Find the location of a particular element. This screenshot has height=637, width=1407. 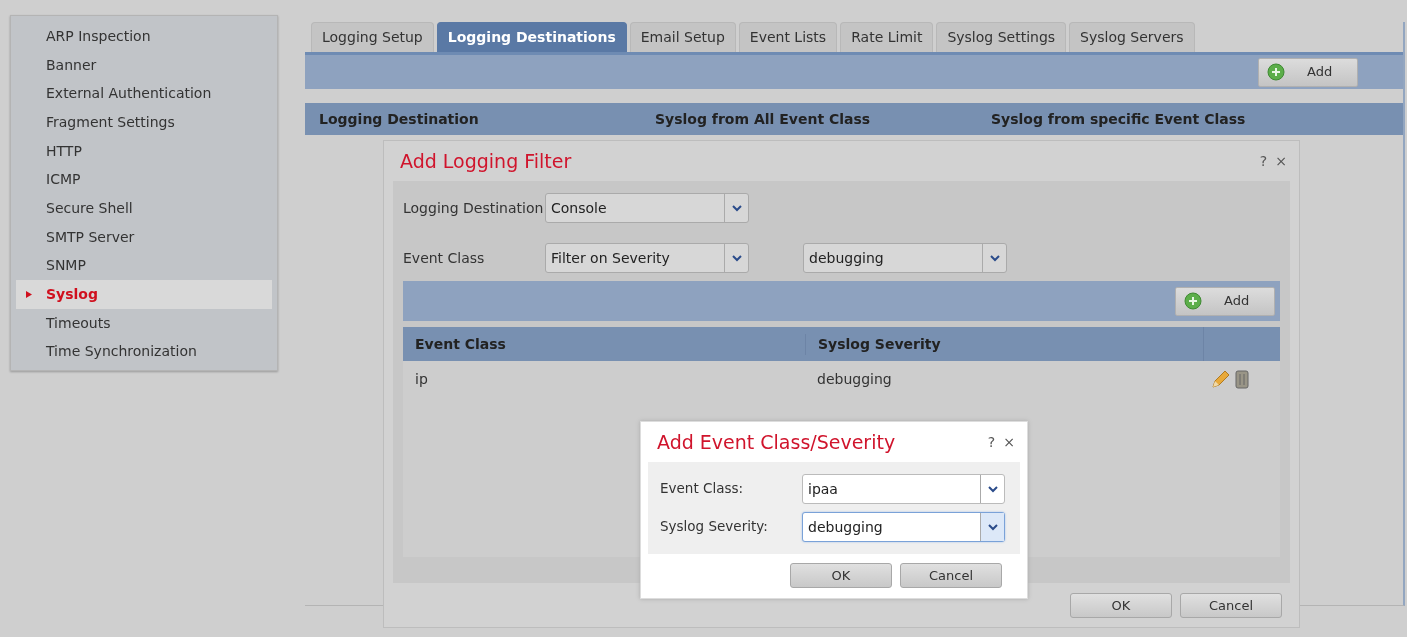

sidebar-item: Timeouts is located at coordinates (144, 323).